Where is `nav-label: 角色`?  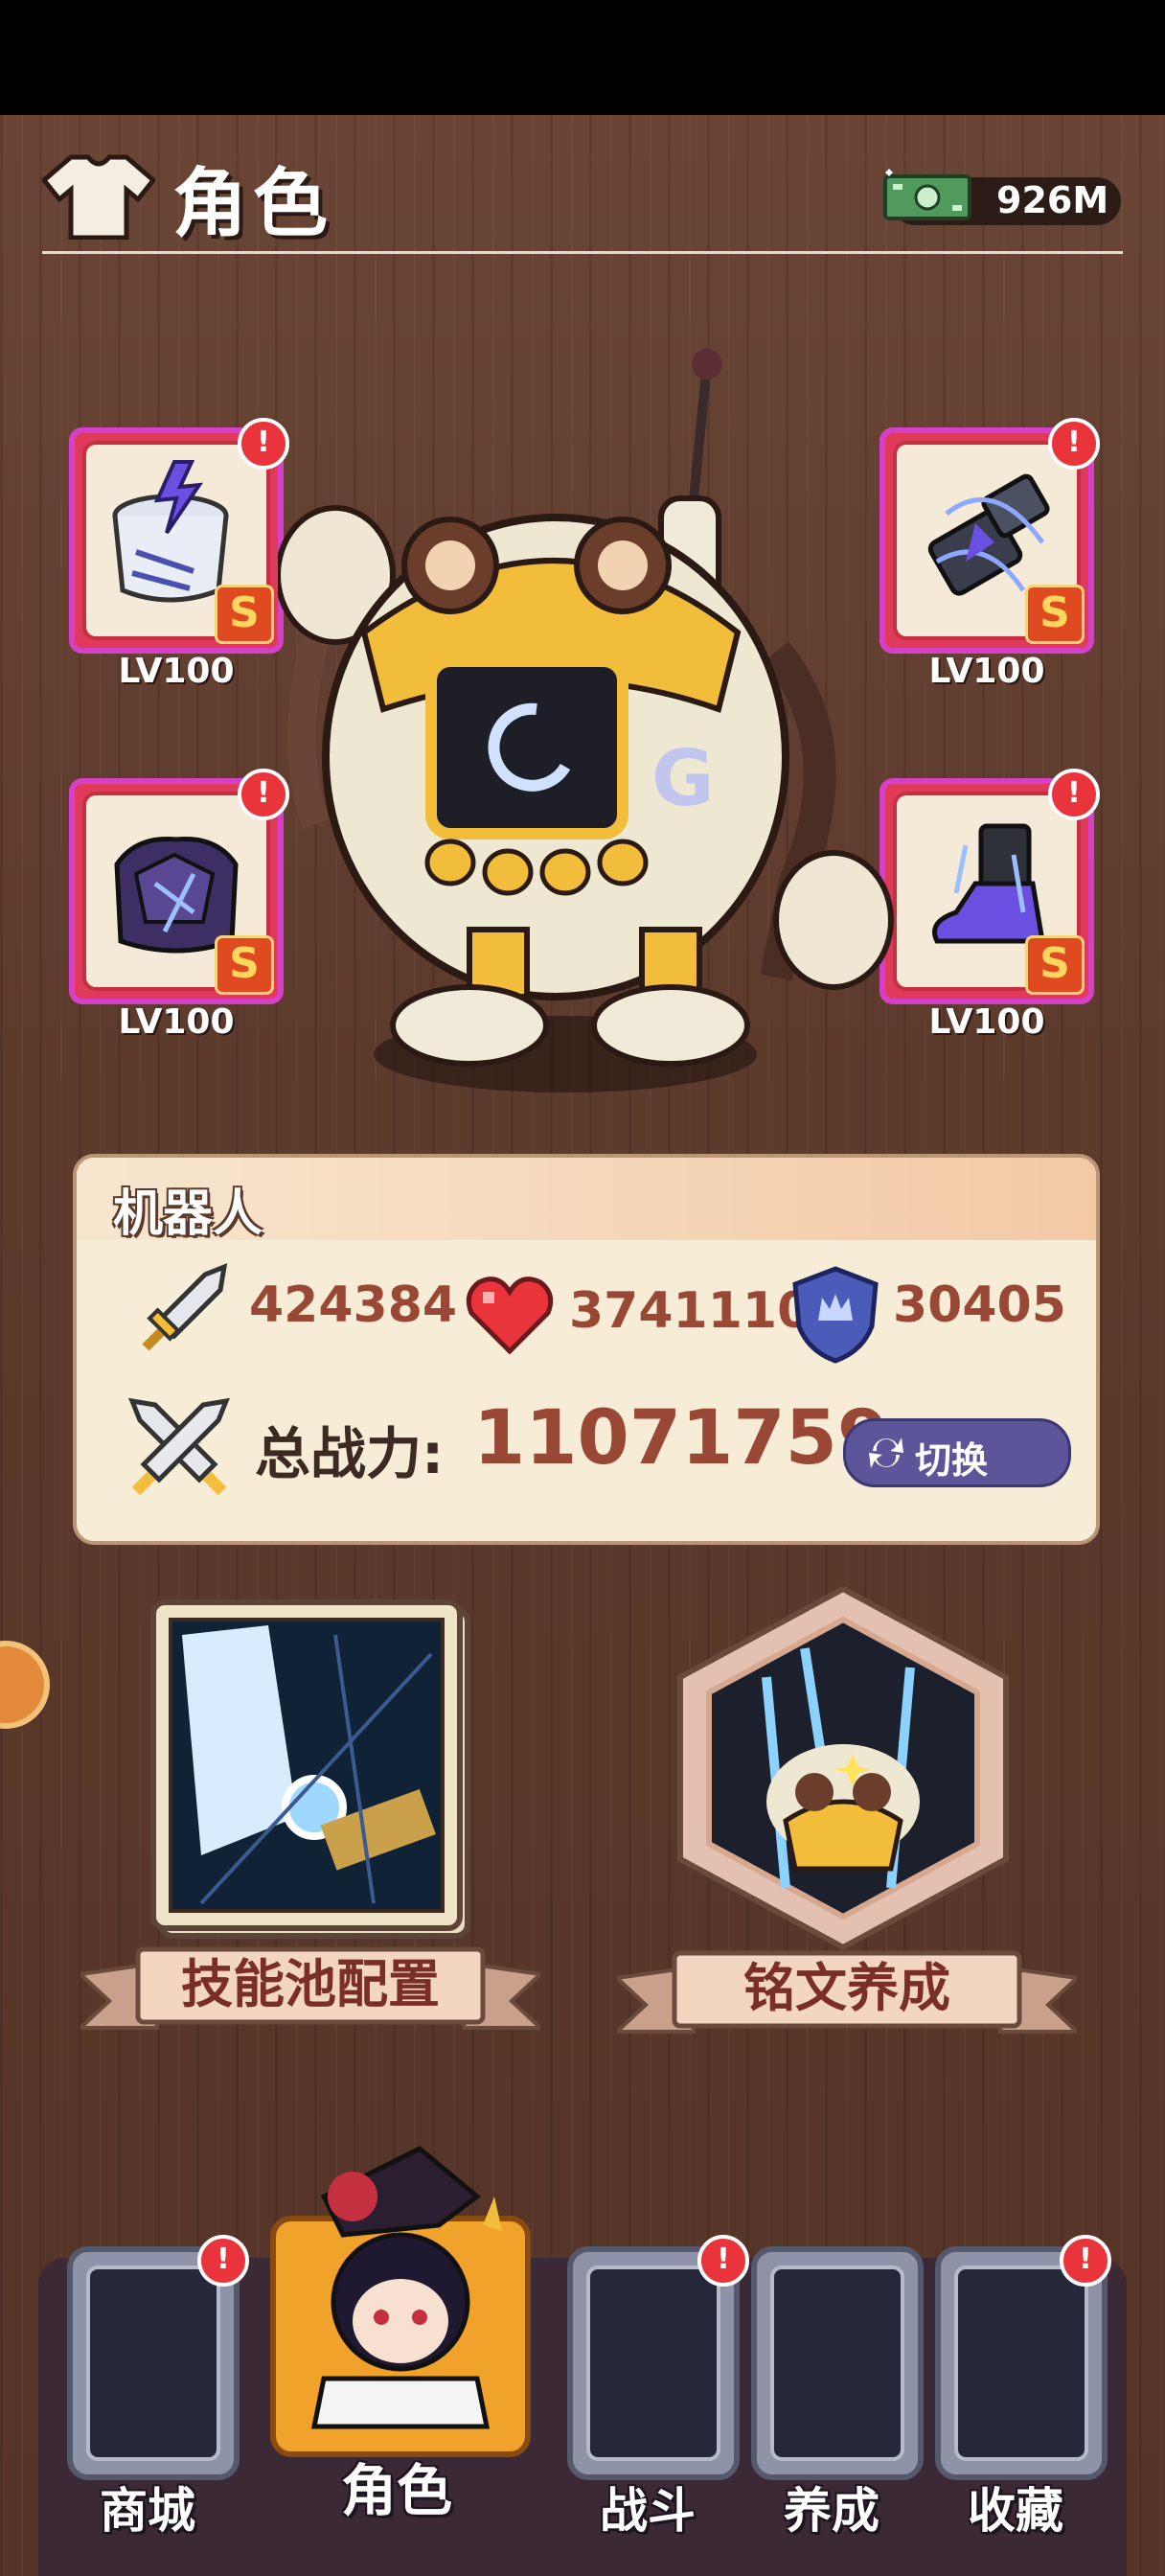
nav-label: 角色 is located at coordinates (396, 2490).